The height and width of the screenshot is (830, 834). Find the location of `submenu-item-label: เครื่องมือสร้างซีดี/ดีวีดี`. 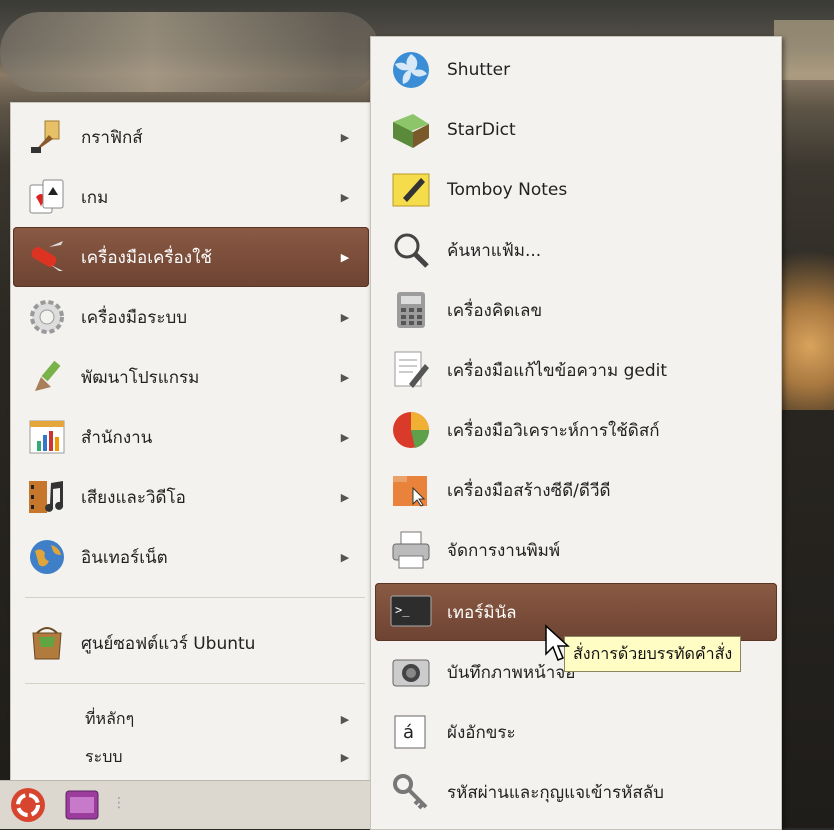

submenu-item-label: เครื่องมือสร้างซีดี/ดีวีดี is located at coordinates (529, 490).